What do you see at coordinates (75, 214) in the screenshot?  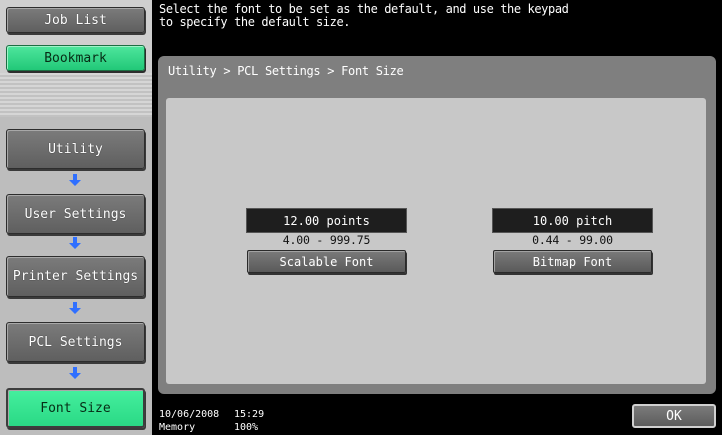 I see `user-settings-button: User Settings` at bounding box center [75, 214].